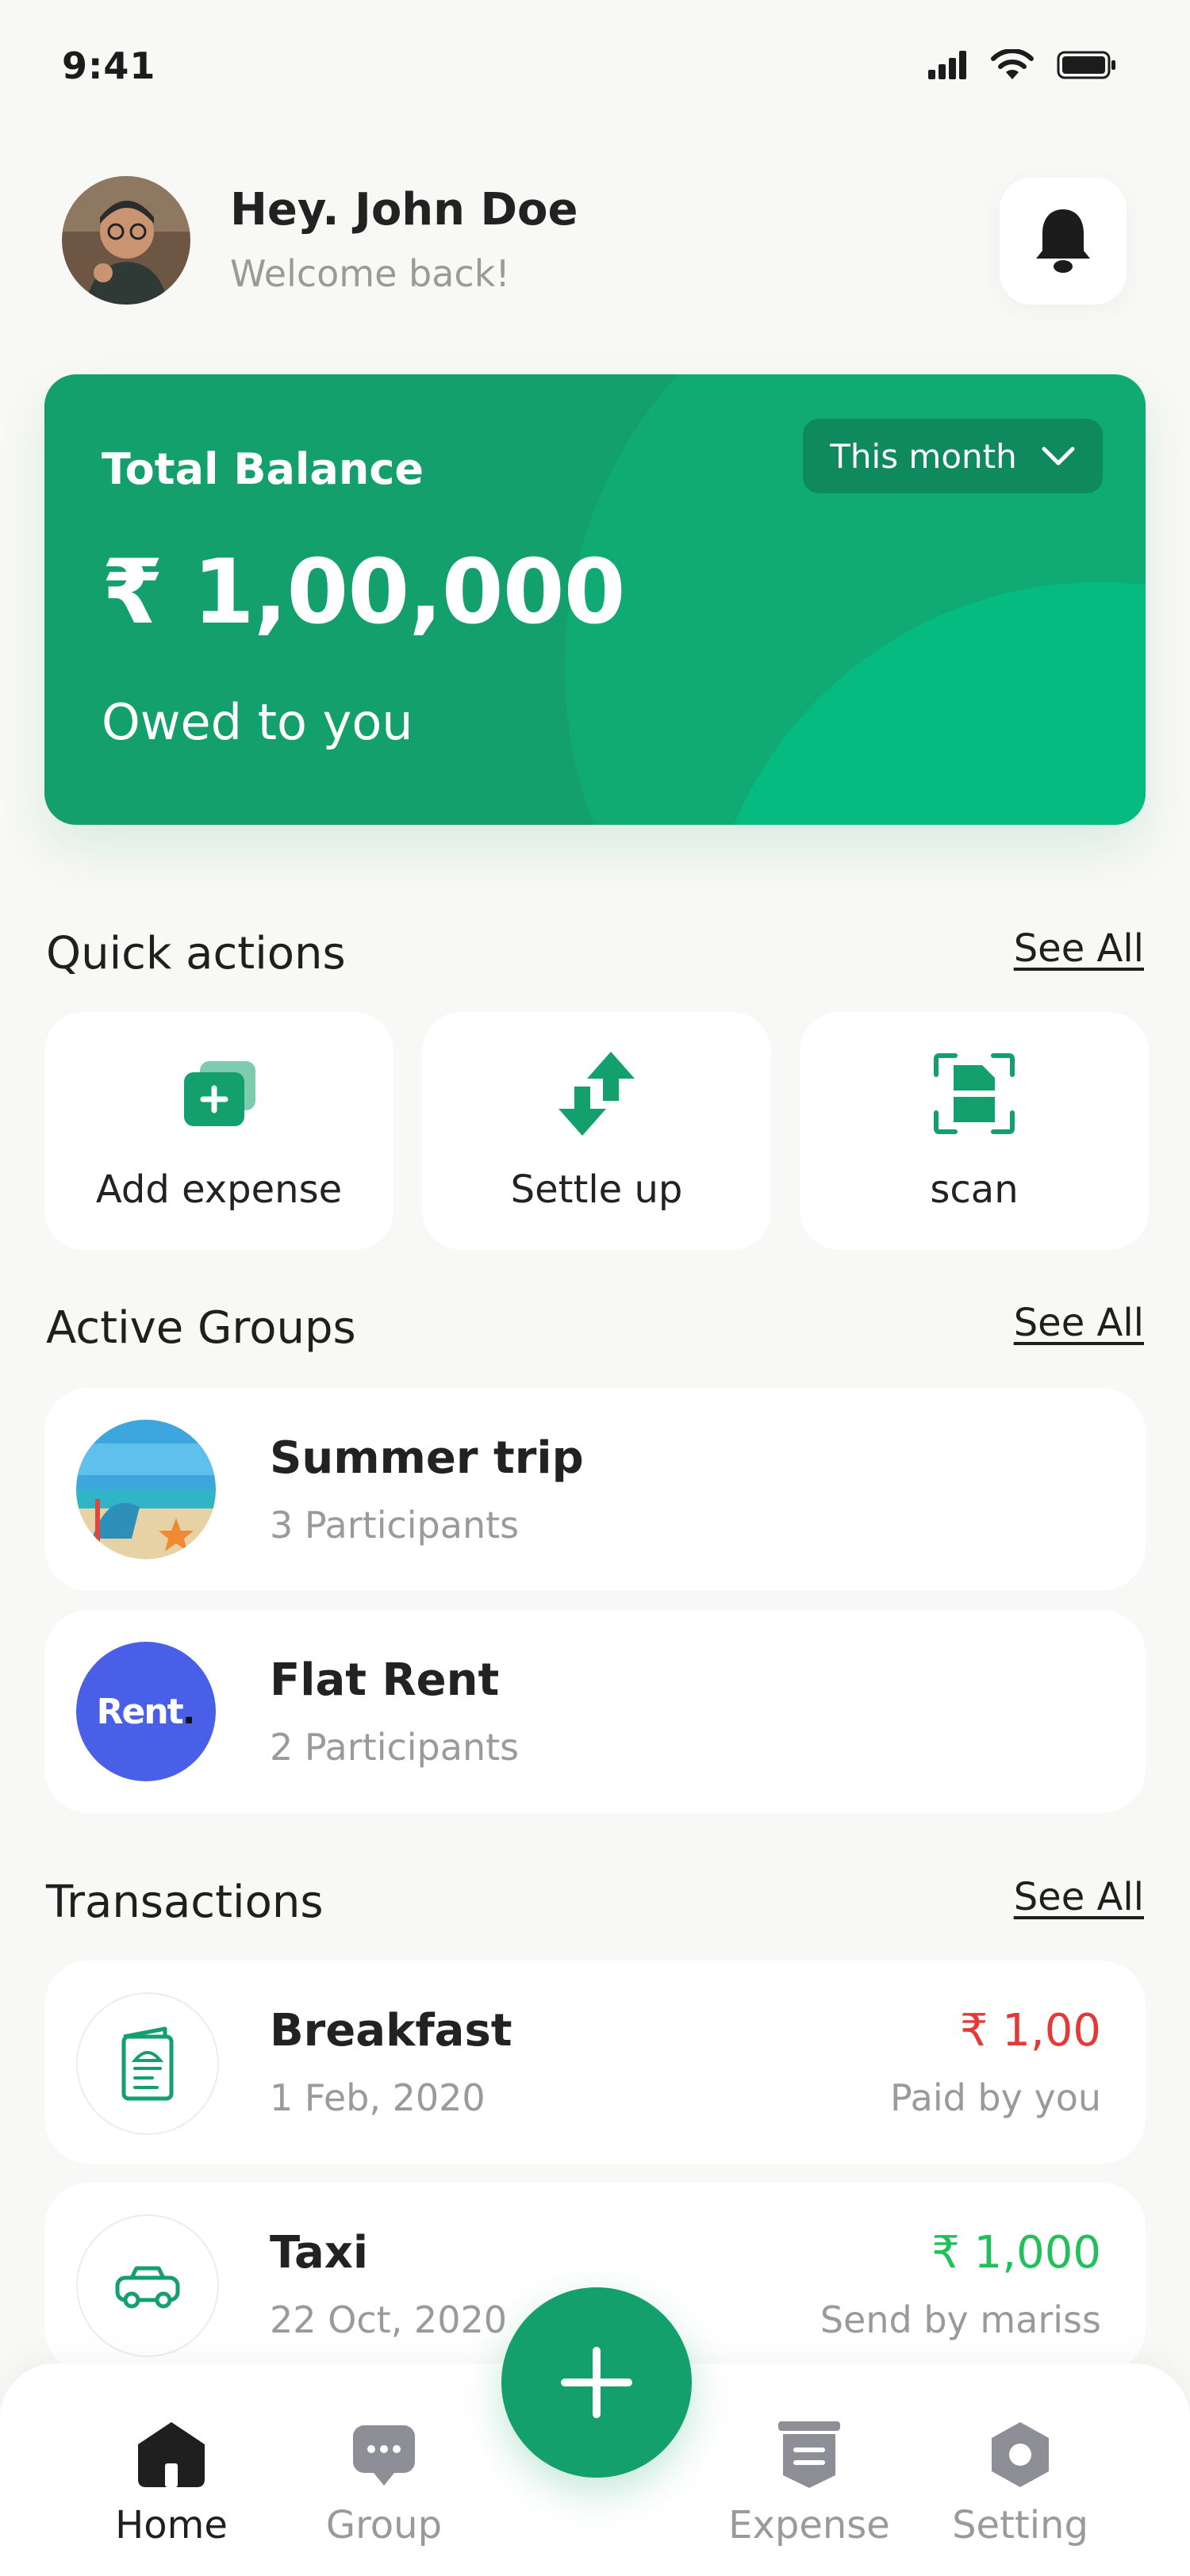 This screenshot has height=2576, width=1190. I want to click on rent-logo: Rent., so click(146, 1712).